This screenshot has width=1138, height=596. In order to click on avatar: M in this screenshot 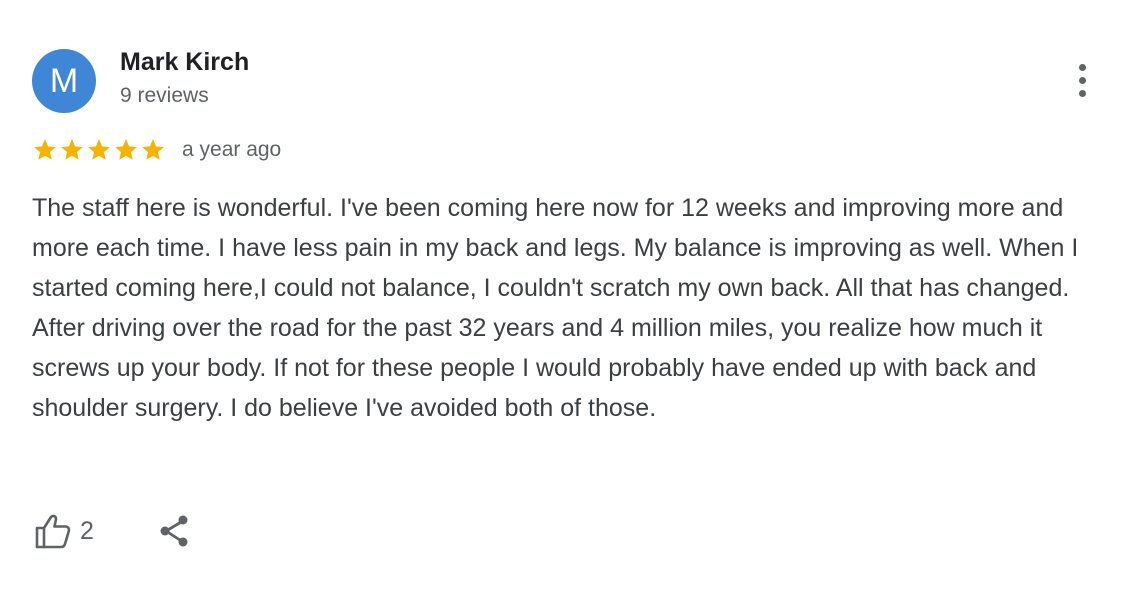, I will do `click(64, 81)`.